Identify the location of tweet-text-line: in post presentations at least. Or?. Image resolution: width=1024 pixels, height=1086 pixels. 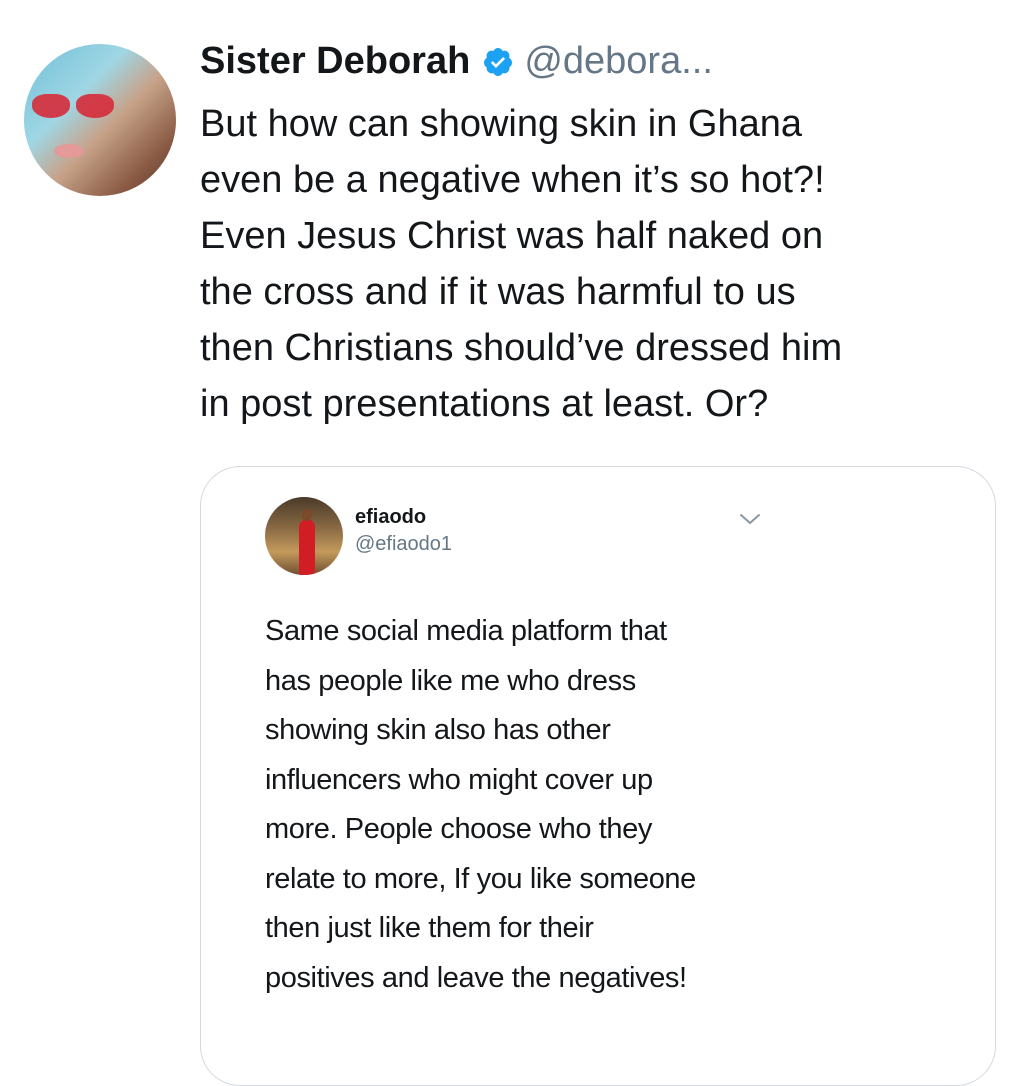
(484, 404).